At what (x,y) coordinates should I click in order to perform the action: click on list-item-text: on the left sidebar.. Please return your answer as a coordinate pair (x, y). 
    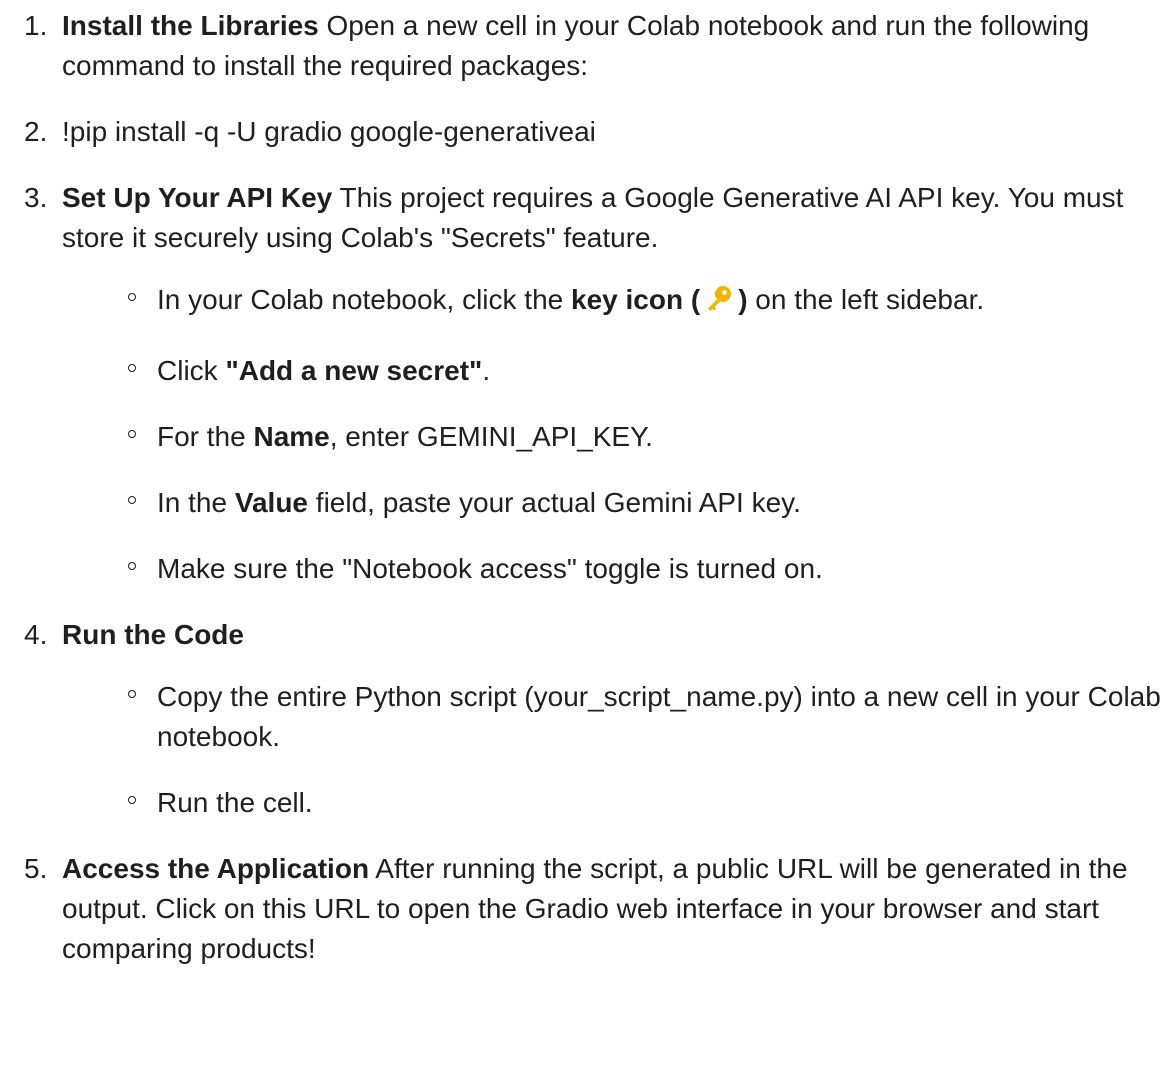
    Looking at the image, I should click on (866, 299).